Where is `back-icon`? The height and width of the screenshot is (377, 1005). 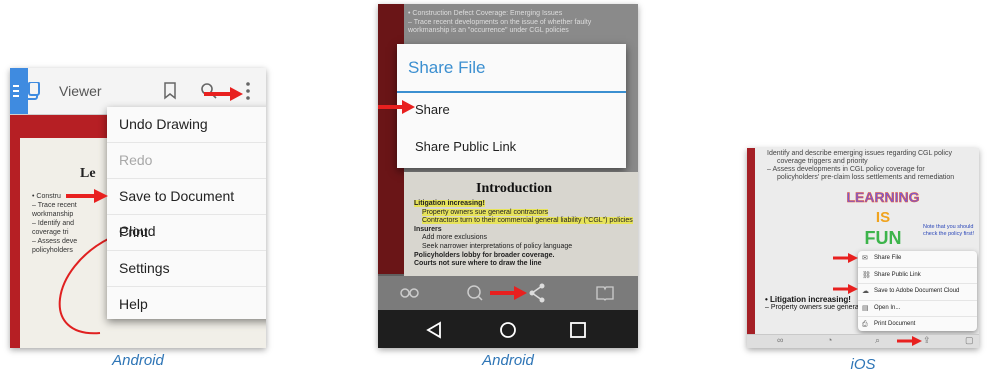
back-icon is located at coordinates (434, 330).